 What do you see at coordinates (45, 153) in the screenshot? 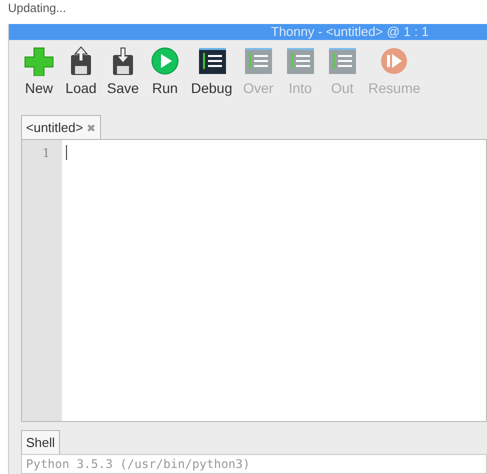
I see `line-number: 1` at bounding box center [45, 153].